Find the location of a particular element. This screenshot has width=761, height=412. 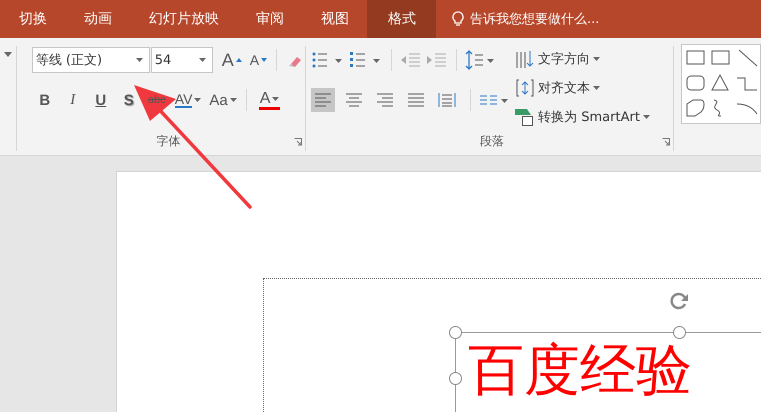

format-button: S is located at coordinates (129, 100).